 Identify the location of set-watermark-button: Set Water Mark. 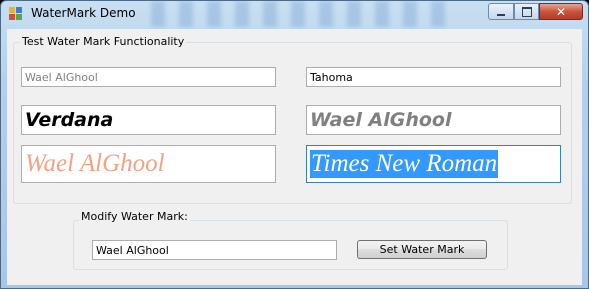
(422, 249).